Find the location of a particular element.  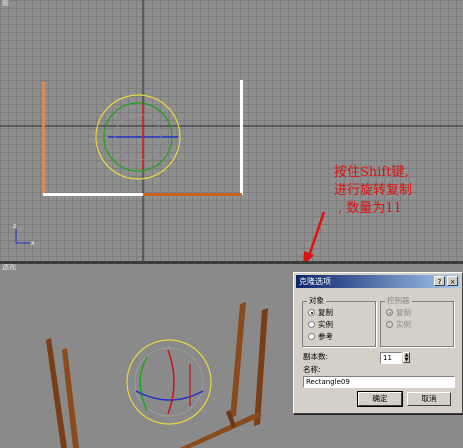

wood-post-c is located at coordinates (238, 360).